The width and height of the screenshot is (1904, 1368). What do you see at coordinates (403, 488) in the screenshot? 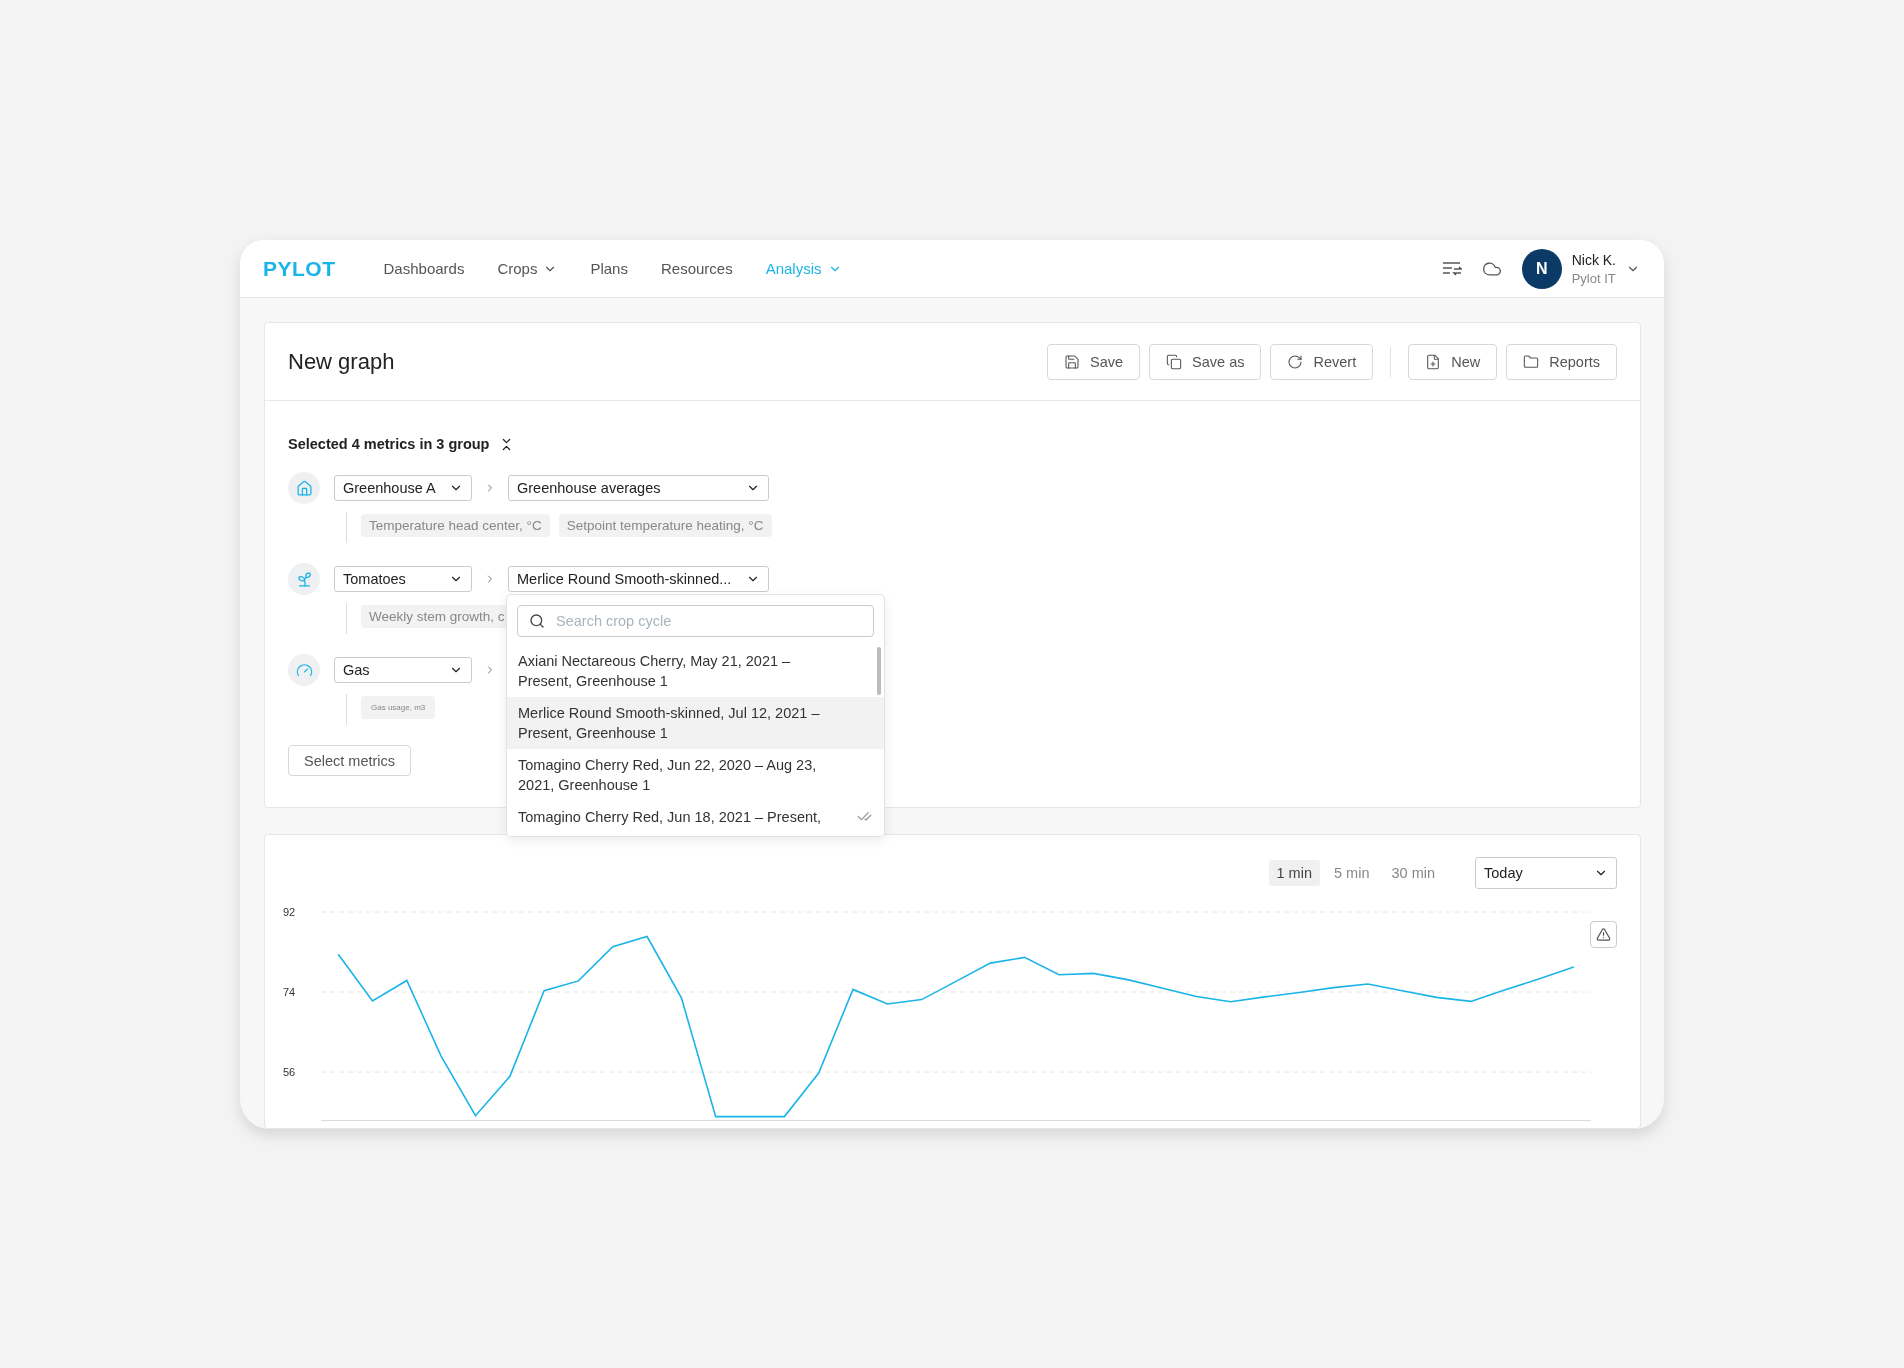
I see `group-select: Greenhouse A` at bounding box center [403, 488].